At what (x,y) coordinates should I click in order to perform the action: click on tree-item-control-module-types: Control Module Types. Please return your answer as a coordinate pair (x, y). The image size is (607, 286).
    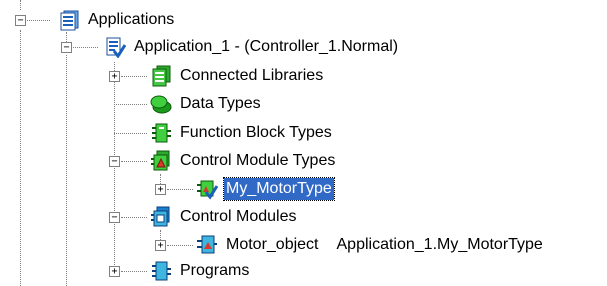
    Looking at the image, I should click on (243, 161).